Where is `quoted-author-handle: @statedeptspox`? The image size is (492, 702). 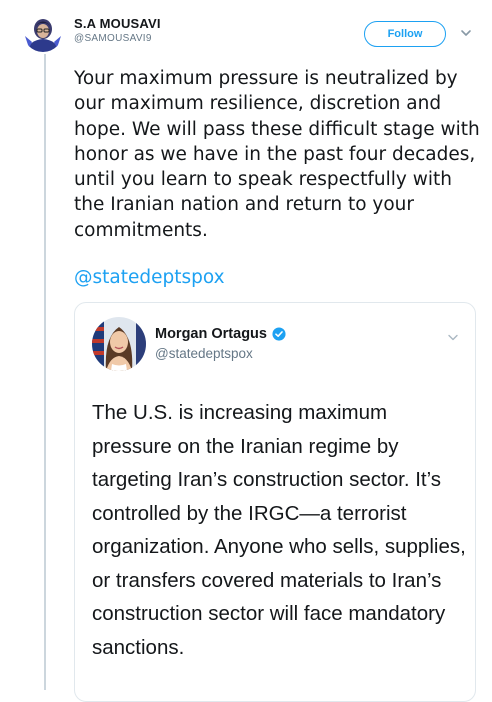
quoted-author-handle: @statedeptspox is located at coordinates (204, 354).